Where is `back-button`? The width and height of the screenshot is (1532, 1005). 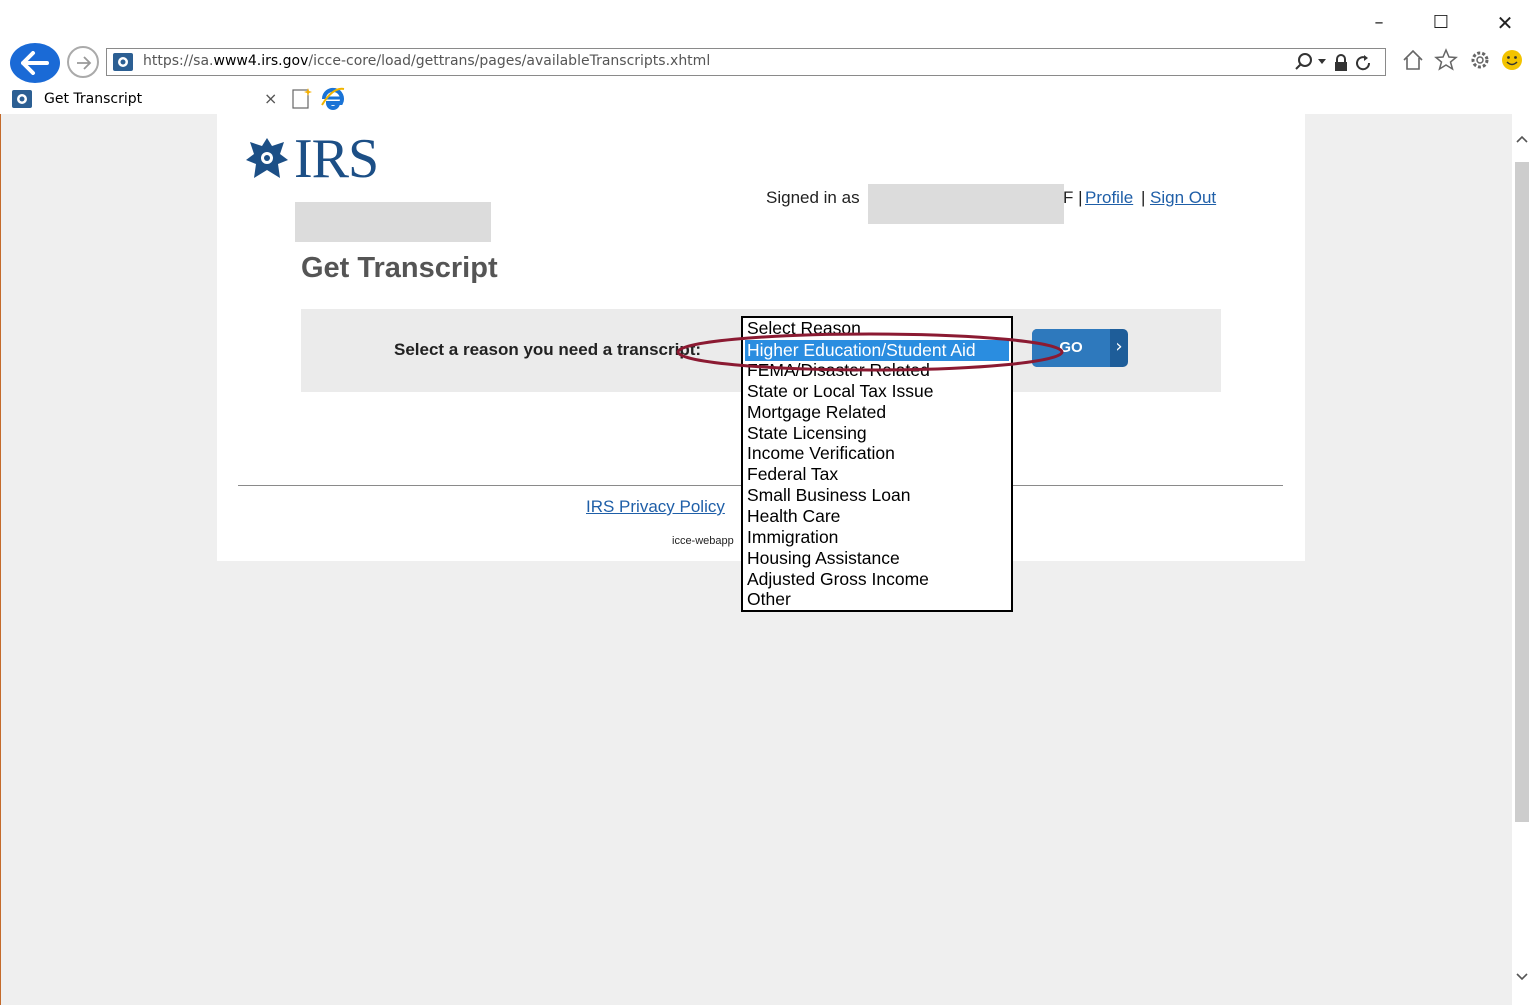
back-button is located at coordinates (35, 63).